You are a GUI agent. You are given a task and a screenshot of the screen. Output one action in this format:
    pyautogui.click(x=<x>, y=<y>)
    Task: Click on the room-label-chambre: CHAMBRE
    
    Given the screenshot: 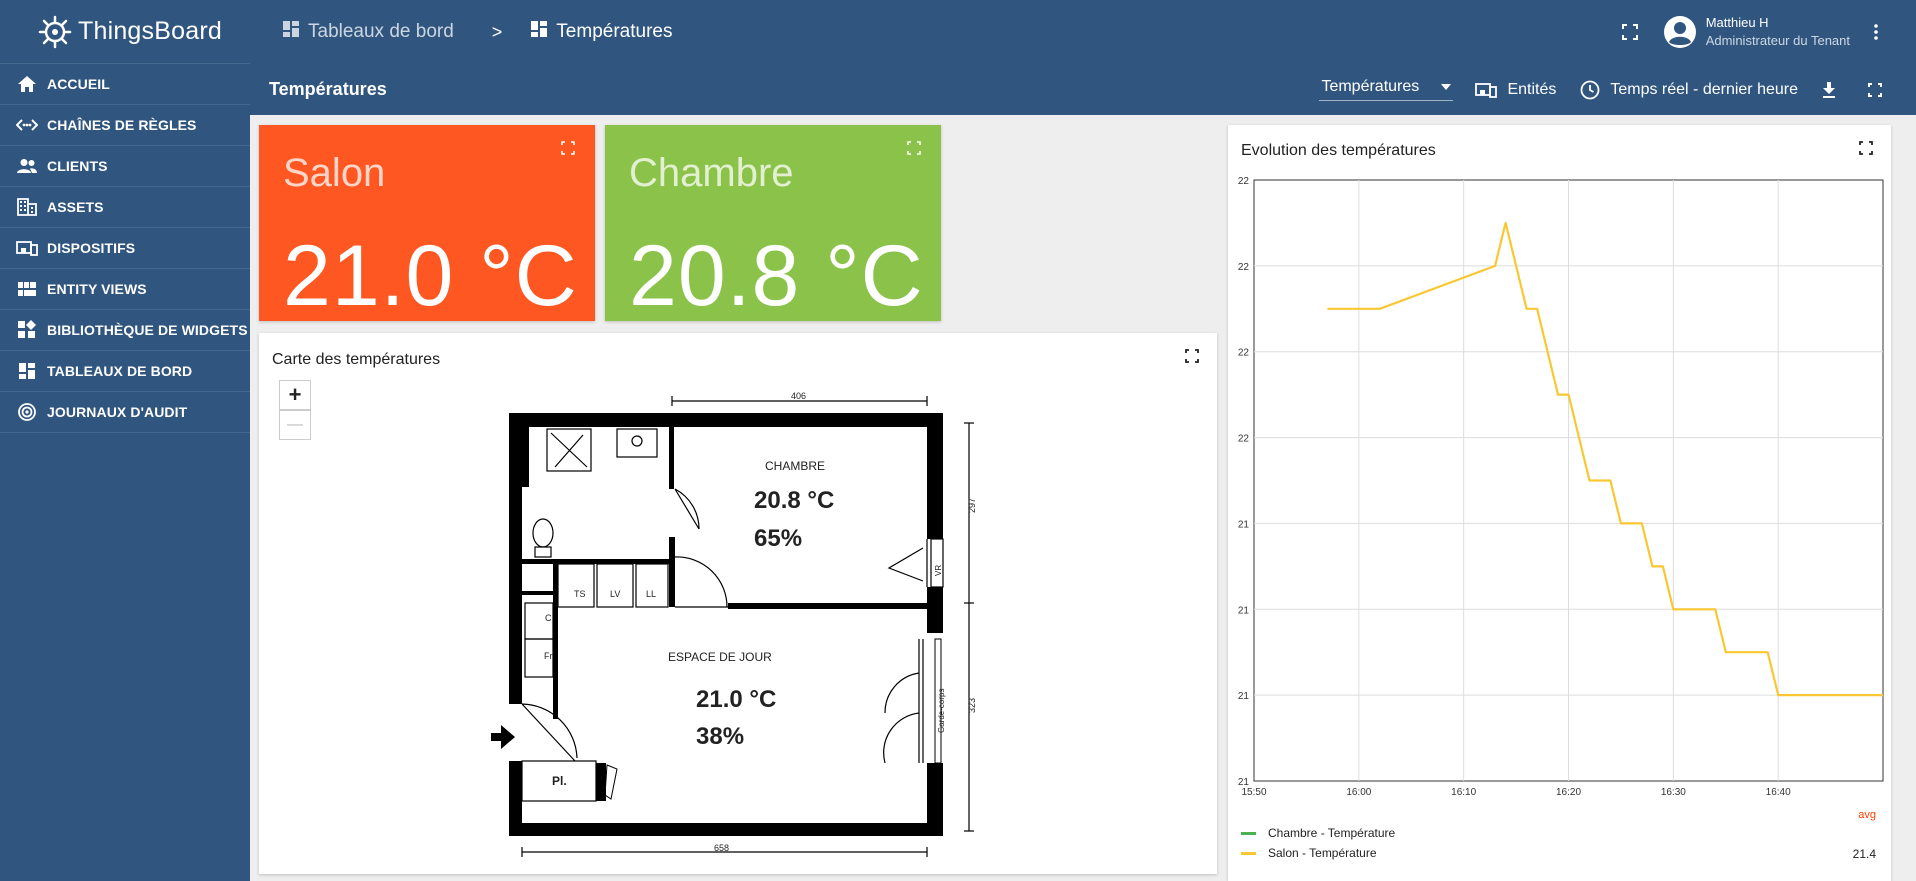 What is the action you would take?
    pyautogui.click(x=795, y=466)
    